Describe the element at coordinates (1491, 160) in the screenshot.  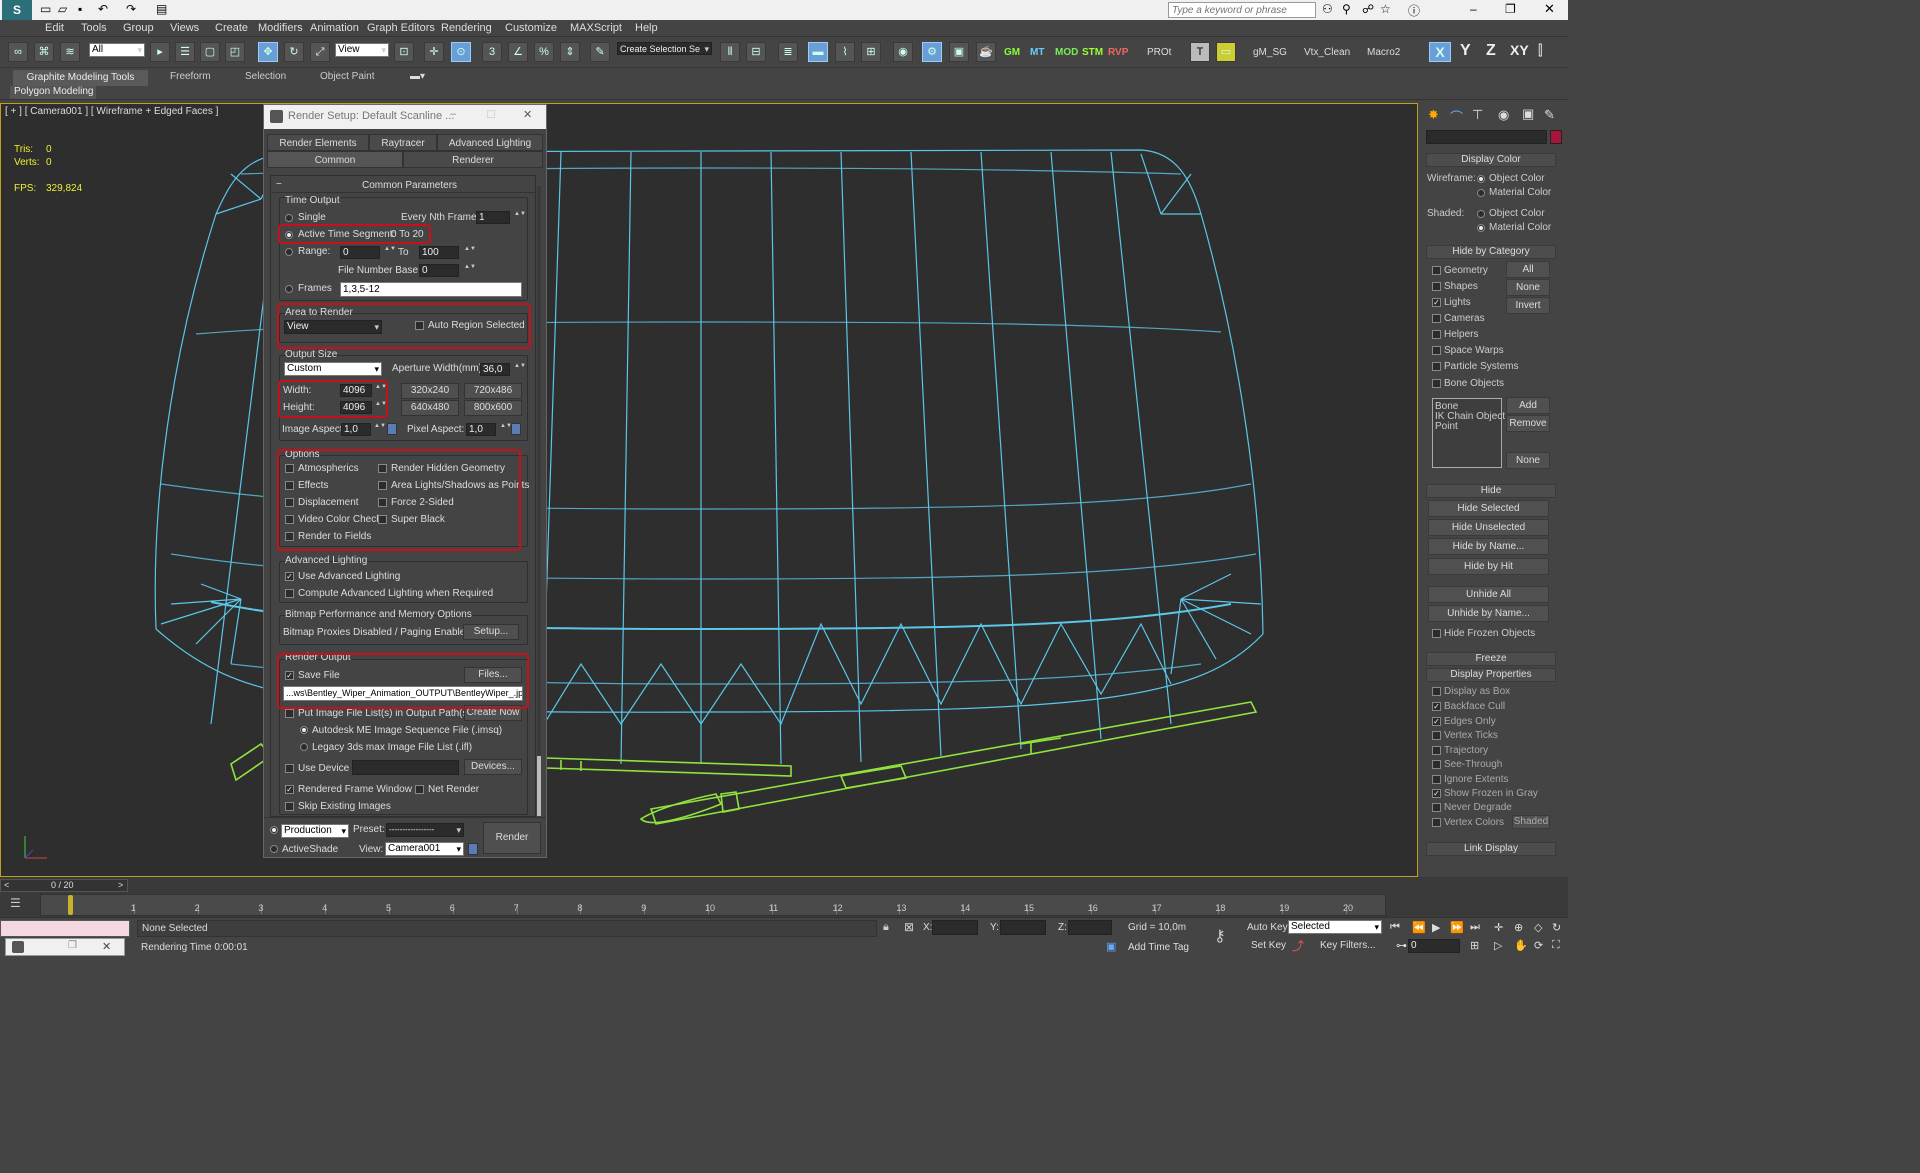
I see `display-color-rollout: Display Color` at that location.